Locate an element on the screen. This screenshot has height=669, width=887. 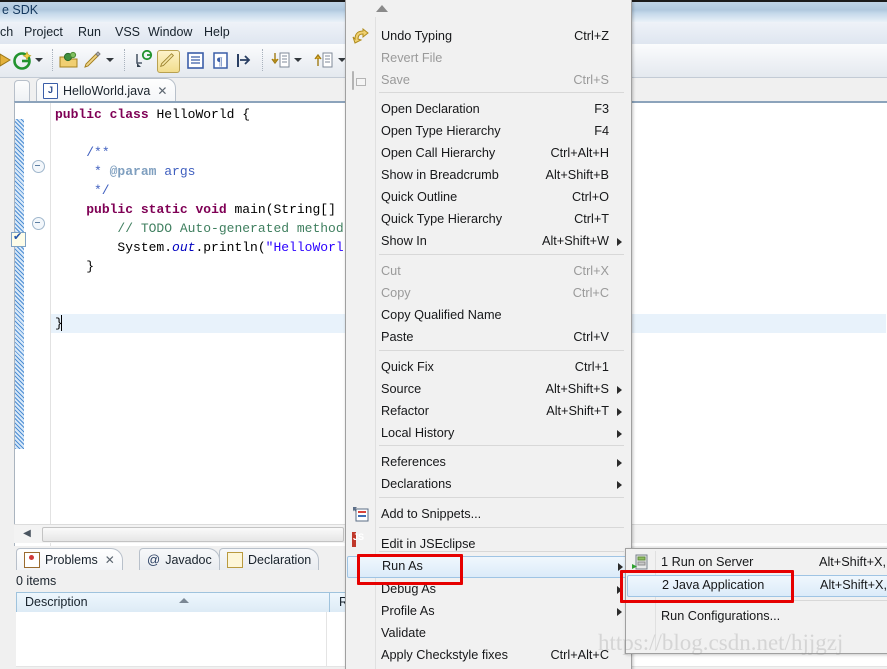
scrollbar-thumb is located at coordinates (193, 534).